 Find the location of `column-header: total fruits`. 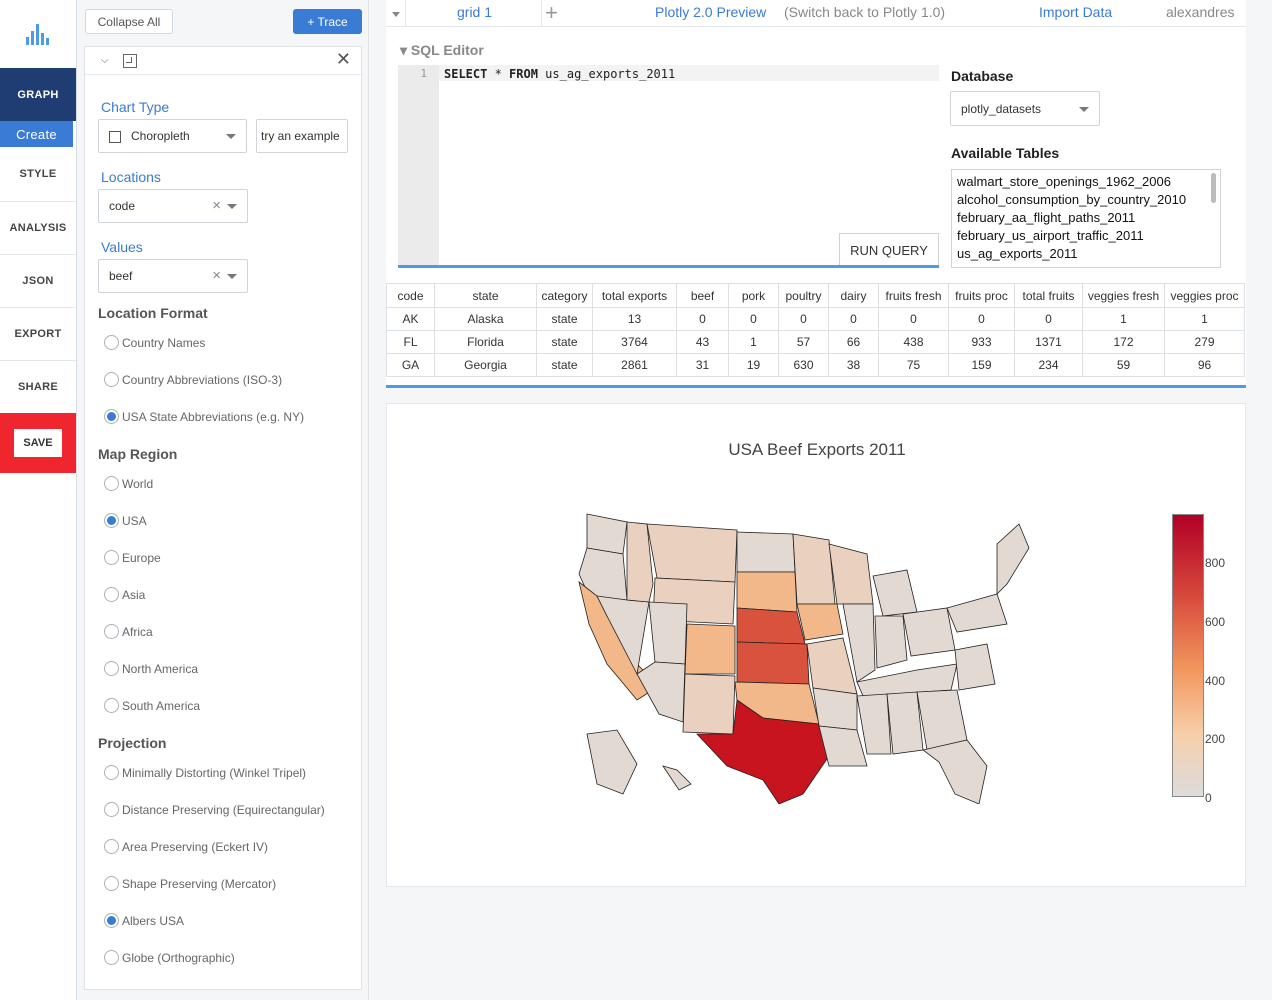

column-header: total fruits is located at coordinates (1048, 295).